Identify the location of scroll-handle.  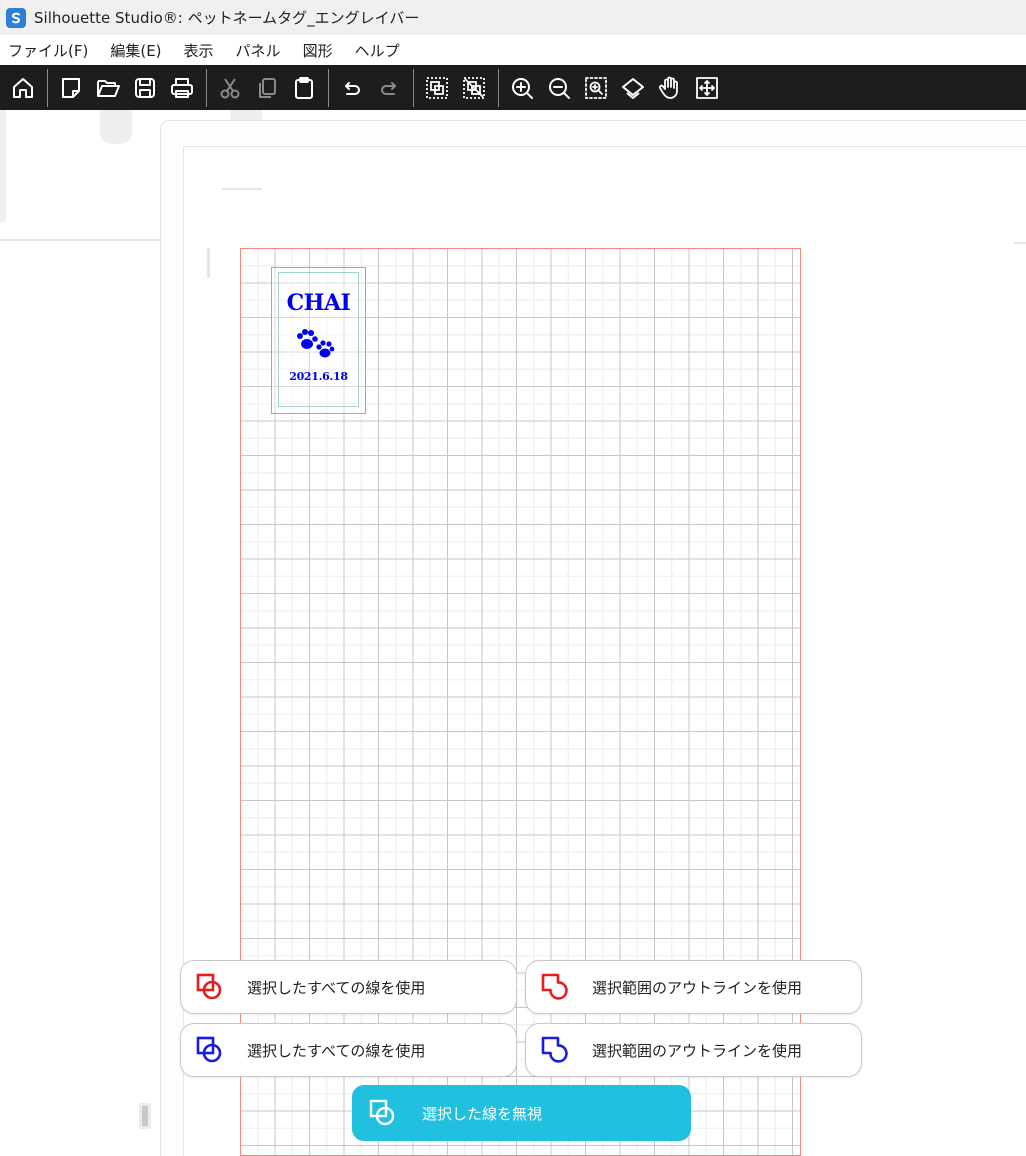
(145, 1116).